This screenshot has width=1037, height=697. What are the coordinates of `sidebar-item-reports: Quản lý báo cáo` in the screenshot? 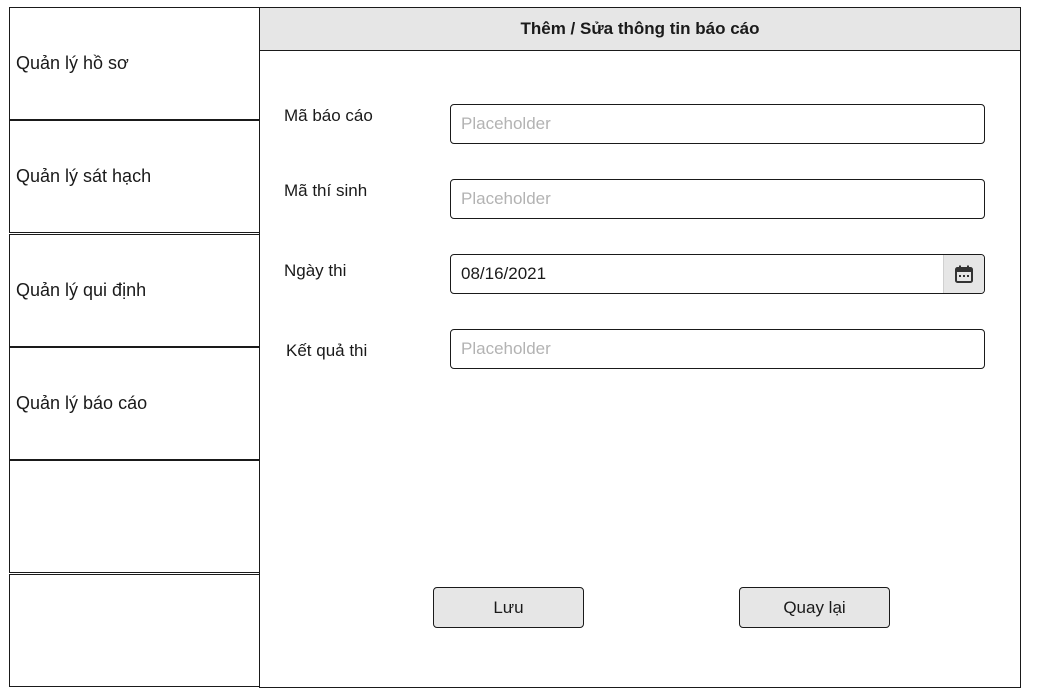 It's located at (134, 403).